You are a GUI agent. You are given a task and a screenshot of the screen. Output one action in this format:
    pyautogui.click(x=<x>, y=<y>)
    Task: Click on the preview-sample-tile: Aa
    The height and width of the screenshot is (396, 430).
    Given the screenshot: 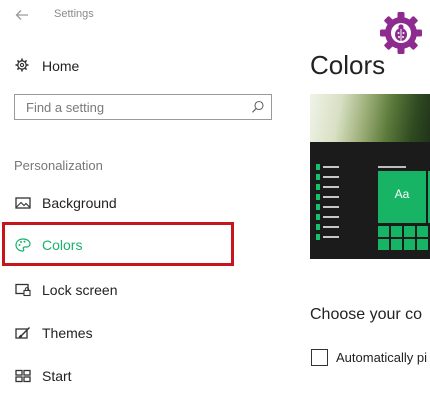 What is the action you would take?
    pyautogui.click(x=402, y=197)
    